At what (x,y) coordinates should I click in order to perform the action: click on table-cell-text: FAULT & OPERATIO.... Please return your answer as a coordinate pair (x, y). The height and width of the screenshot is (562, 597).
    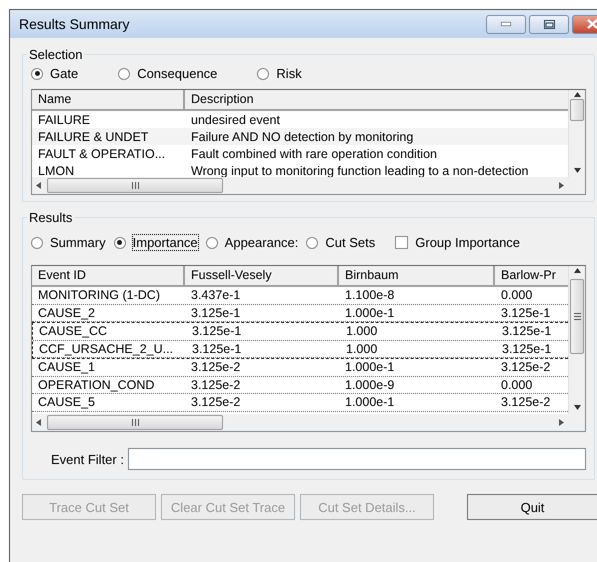
    Looking at the image, I should click on (101, 153).